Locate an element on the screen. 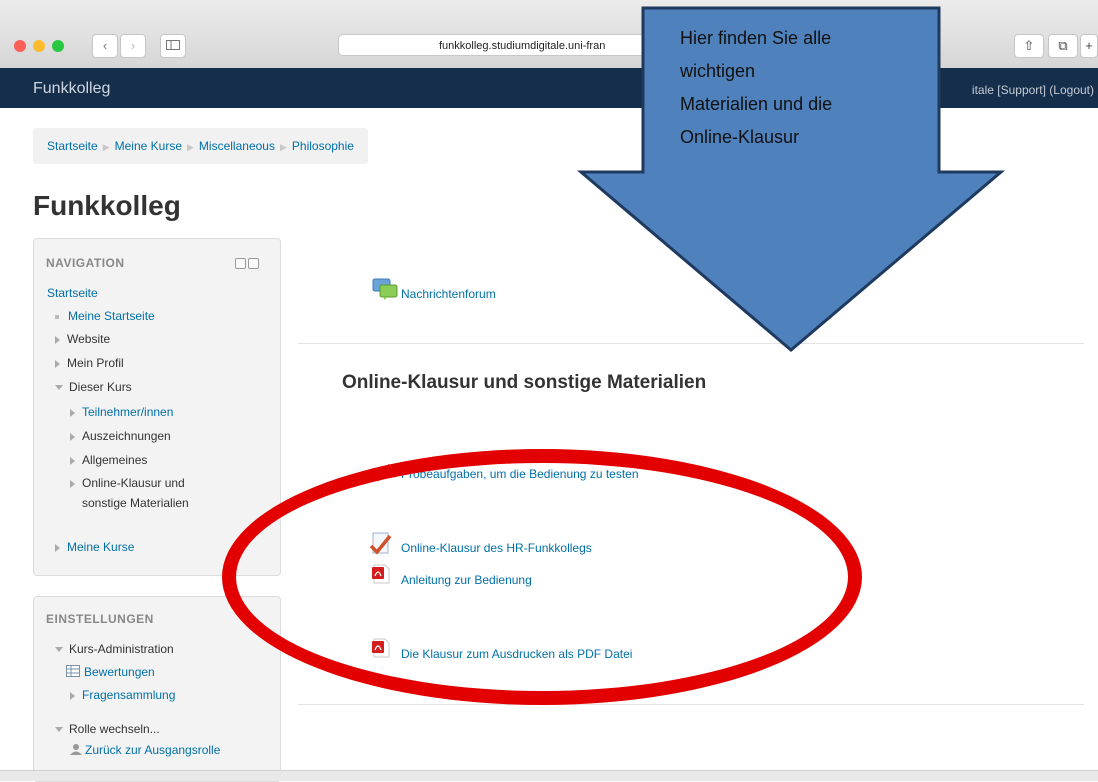 The image size is (1098, 782). nav-item-label: Online-Klausur und is located at coordinates (133, 483).